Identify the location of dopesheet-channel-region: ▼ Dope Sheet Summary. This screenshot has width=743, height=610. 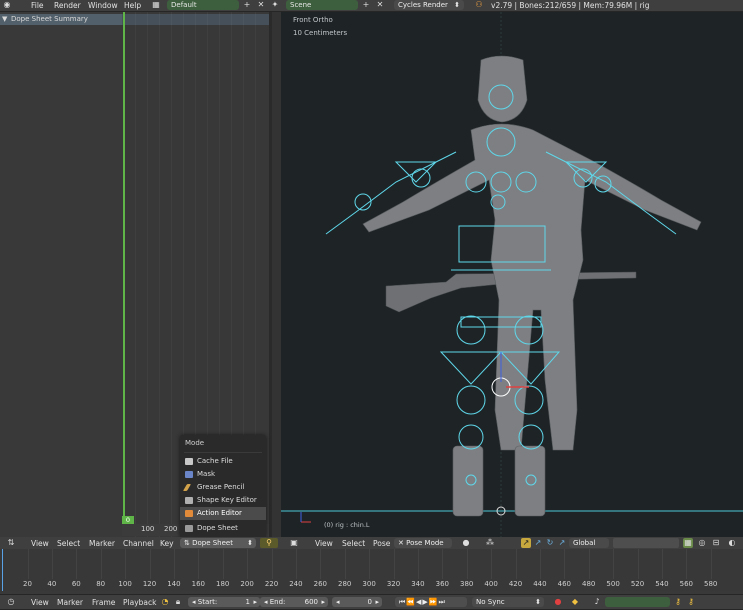
(61, 274).